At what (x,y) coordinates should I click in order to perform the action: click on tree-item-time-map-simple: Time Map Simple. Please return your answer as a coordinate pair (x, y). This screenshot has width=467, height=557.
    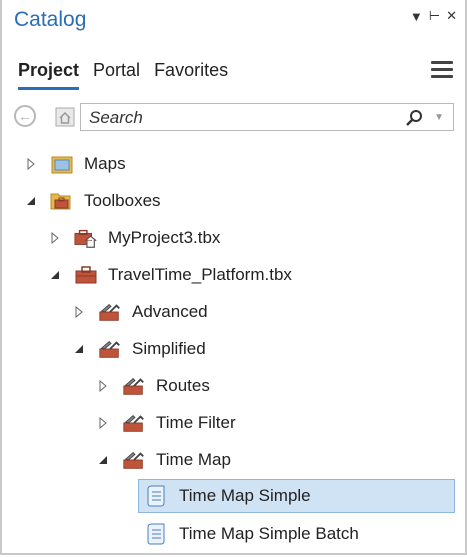
    Looking at the image, I should click on (296, 496).